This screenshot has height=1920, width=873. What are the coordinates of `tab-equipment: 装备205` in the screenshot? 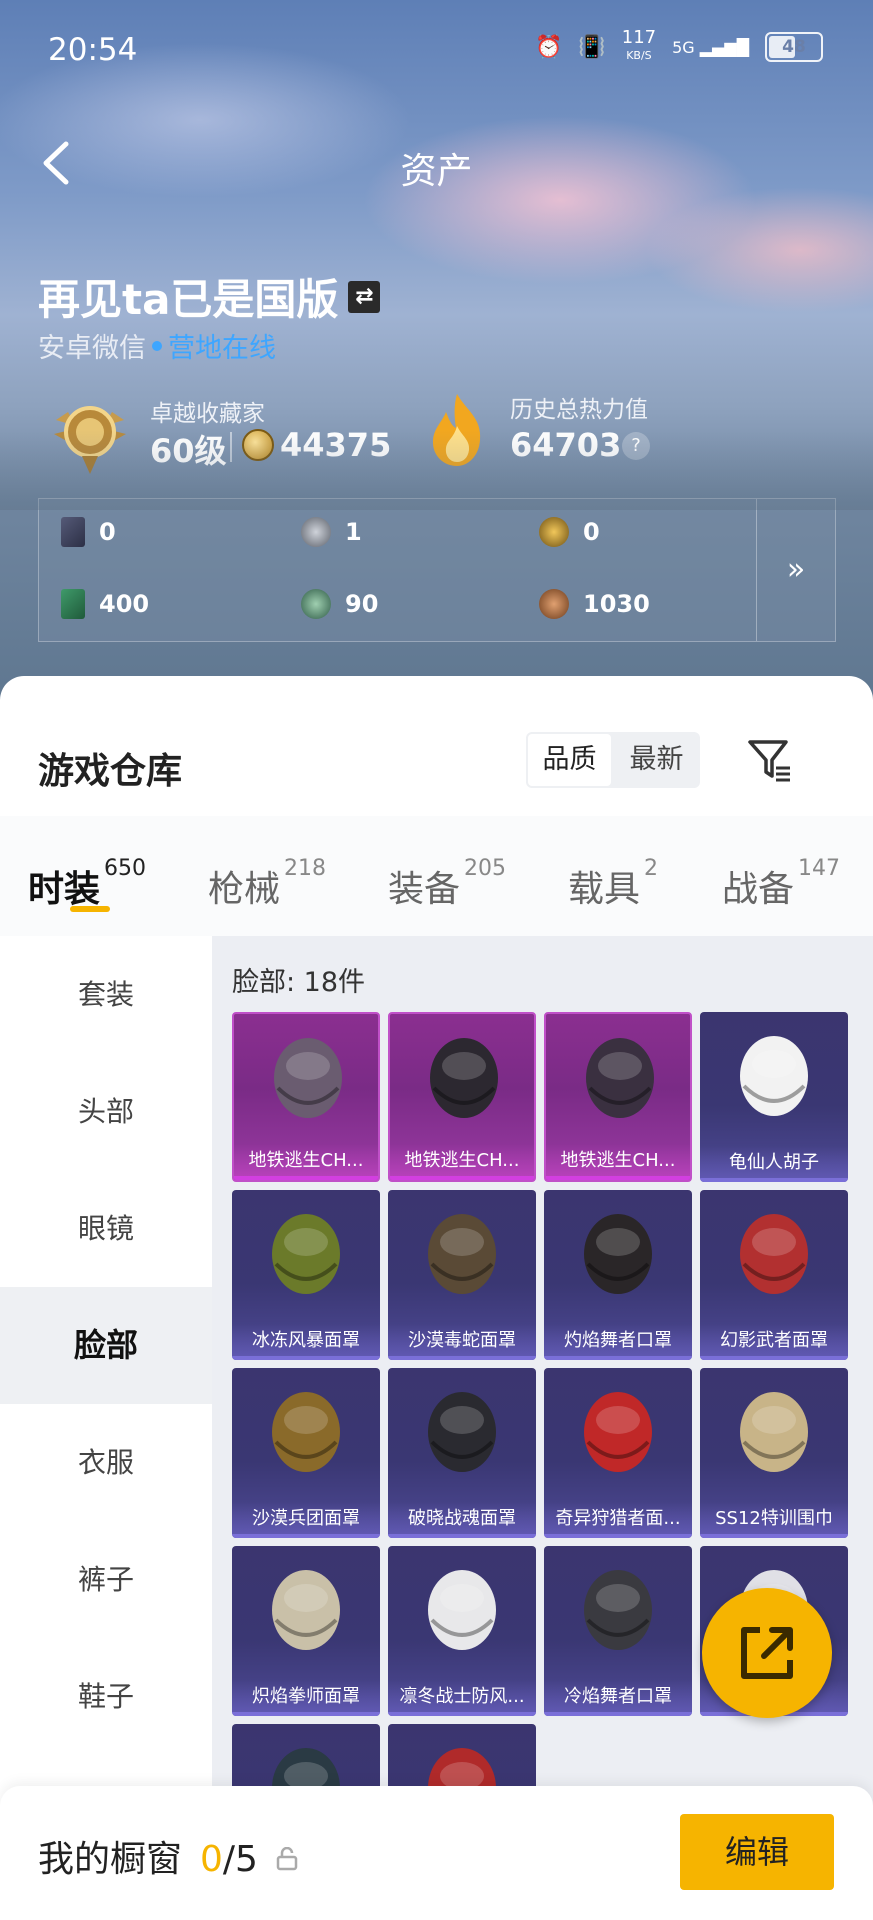 It's located at (447, 884).